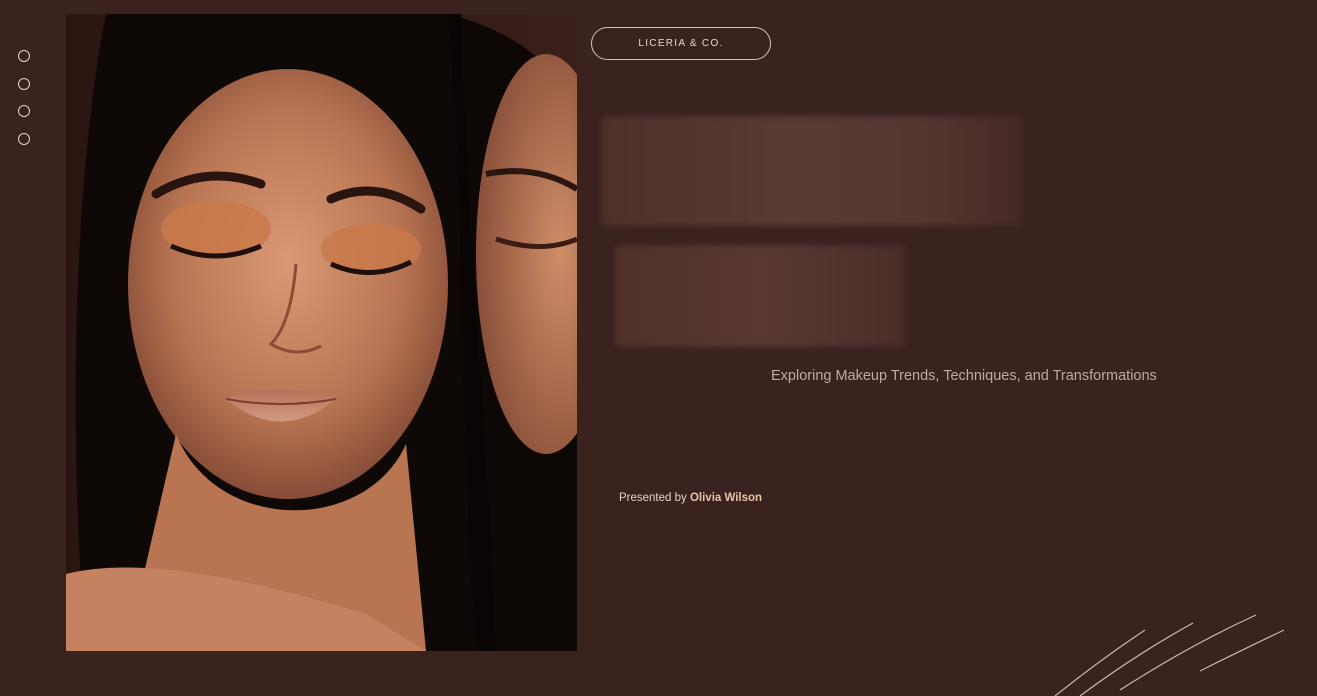 The height and width of the screenshot is (696, 1317). What do you see at coordinates (24, 97) in the screenshot?
I see `slide-navigation` at bounding box center [24, 97].